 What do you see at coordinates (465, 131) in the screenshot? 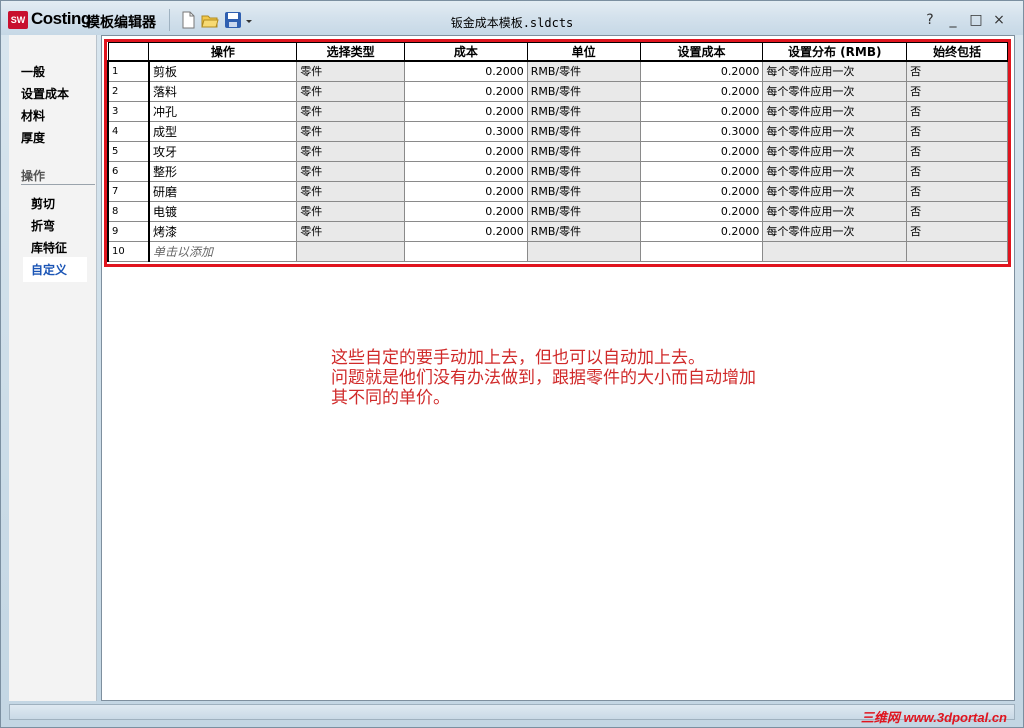
I see `cost-cell: 0.3000` at bounding box center [465, 131].